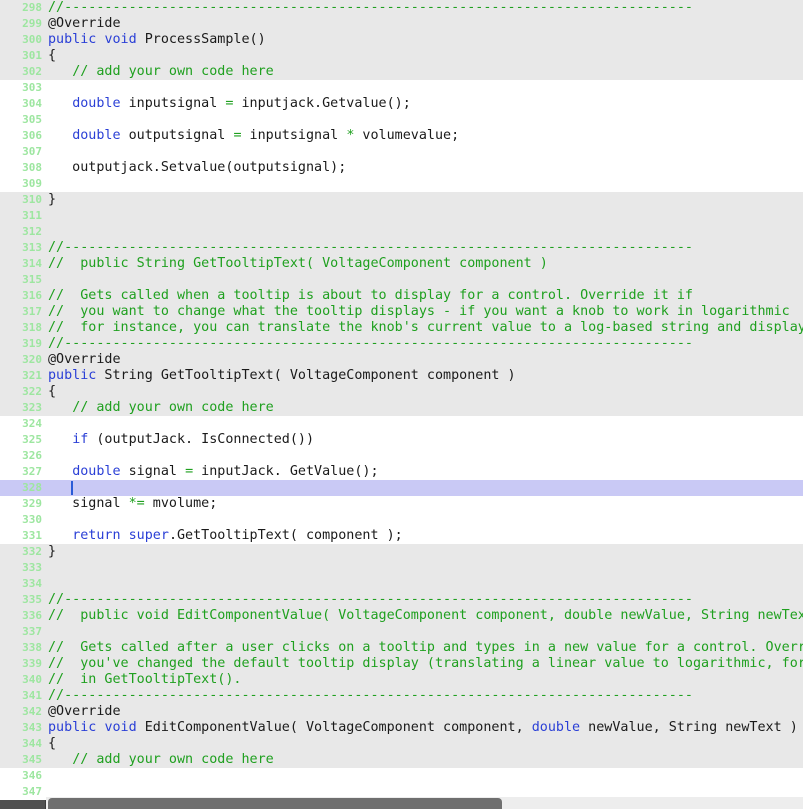  Describe the element at coordinates (401, 776) in the screenshot. I see `code-line: 346` at that location.